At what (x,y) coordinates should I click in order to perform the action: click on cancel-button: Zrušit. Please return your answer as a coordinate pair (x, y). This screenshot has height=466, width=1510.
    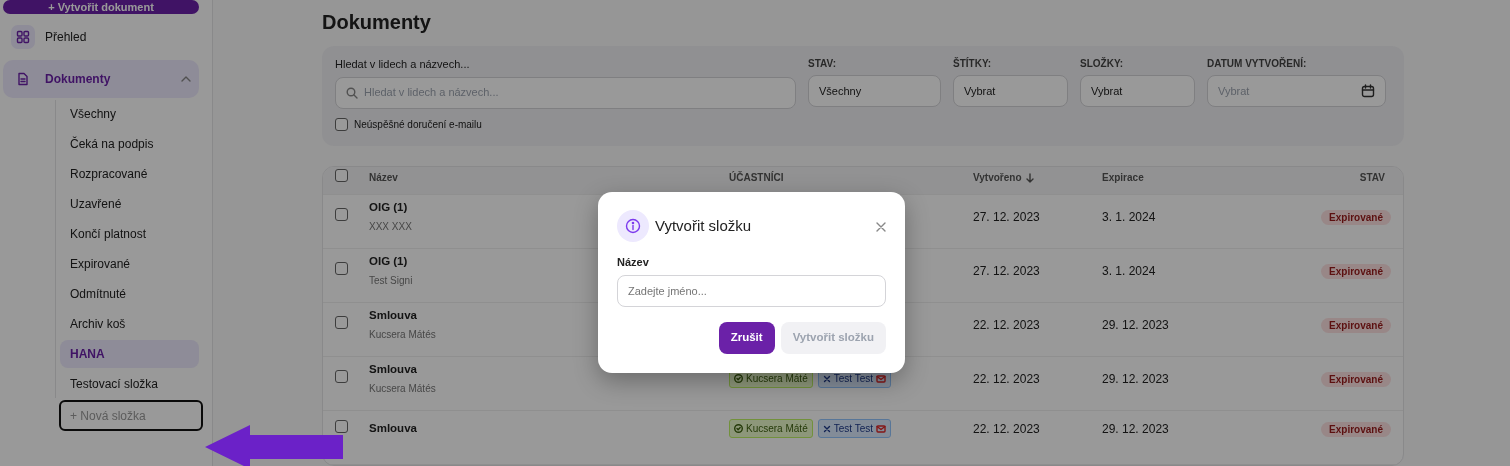
    Looking at the image, I should click on (746, 337).